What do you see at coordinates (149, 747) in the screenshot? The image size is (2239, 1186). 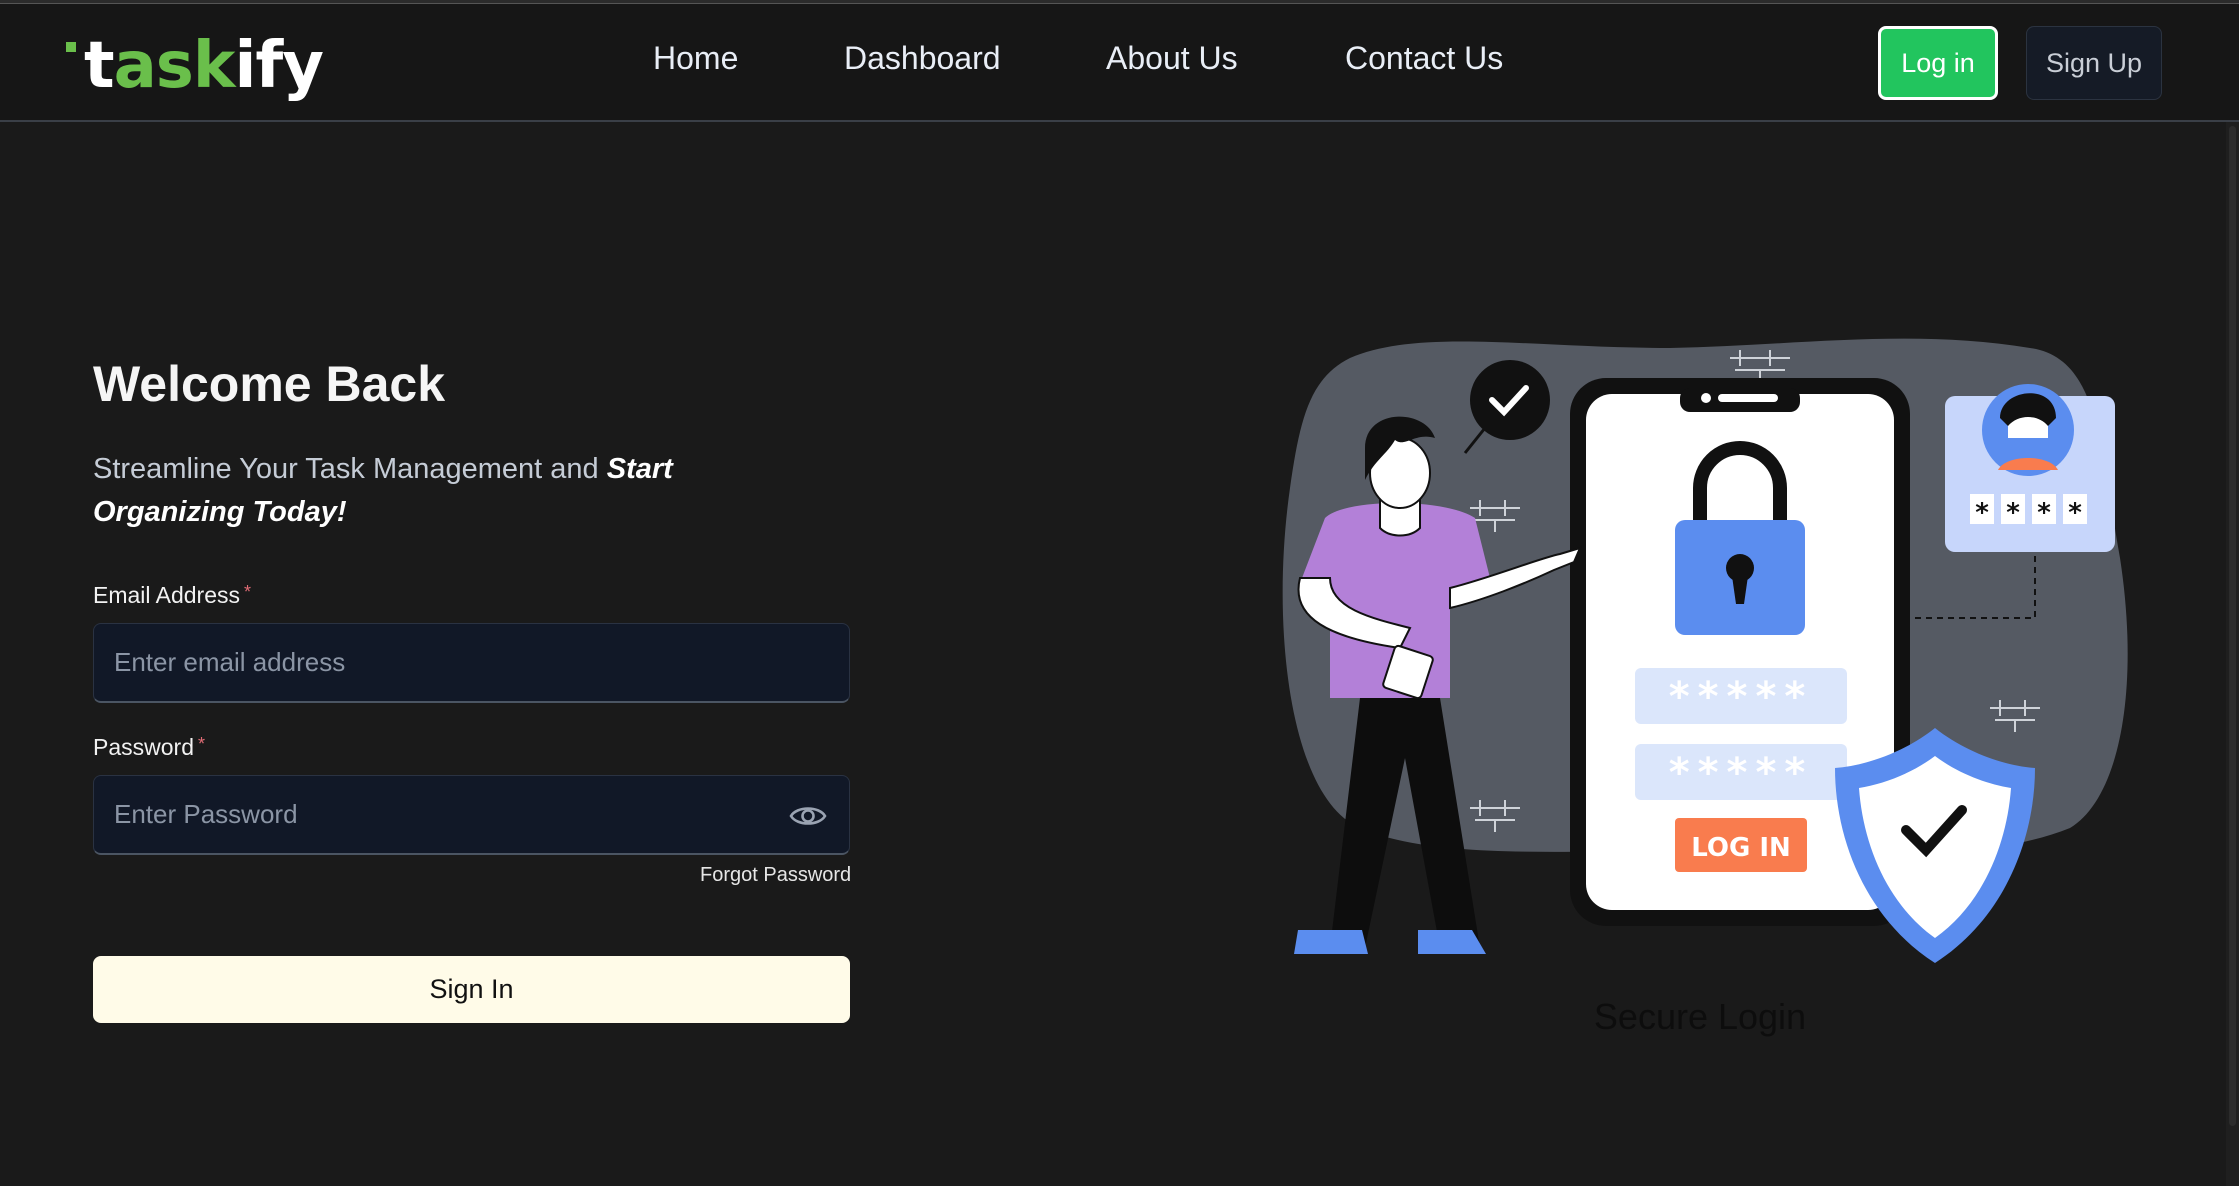 I see `password-label: Password *` at bounding box center [149, 747].